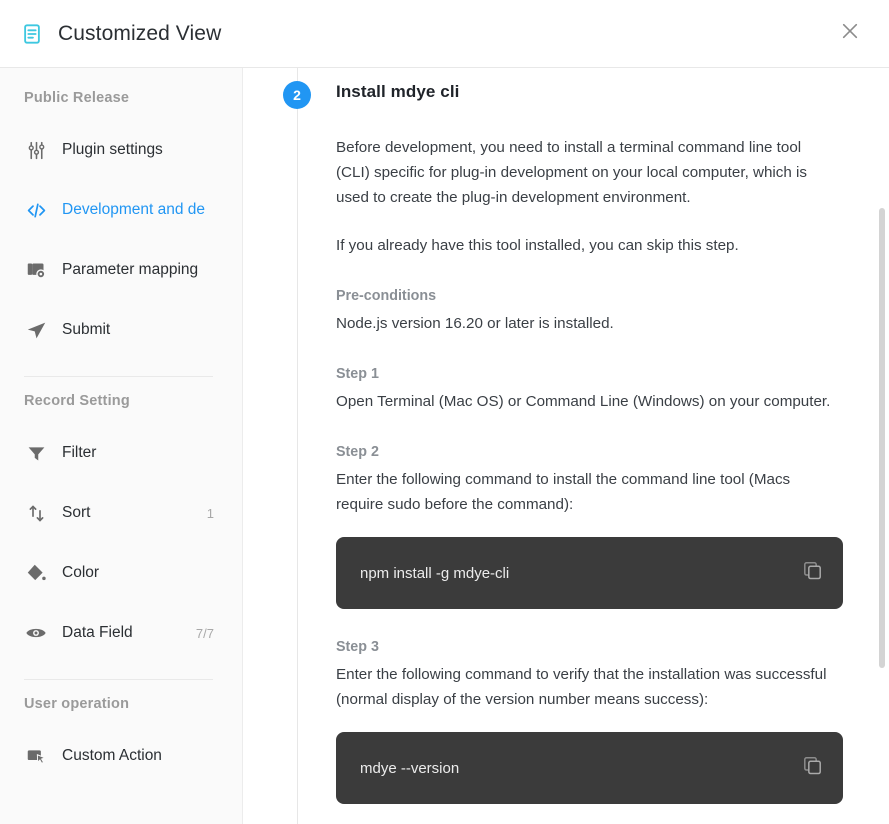 The image size is (889, 824). What do you see at coordinates (112, 149) in the screenshot?
I see `sidebar-item-label: Plugin settings` at bounding box center [112, 149].